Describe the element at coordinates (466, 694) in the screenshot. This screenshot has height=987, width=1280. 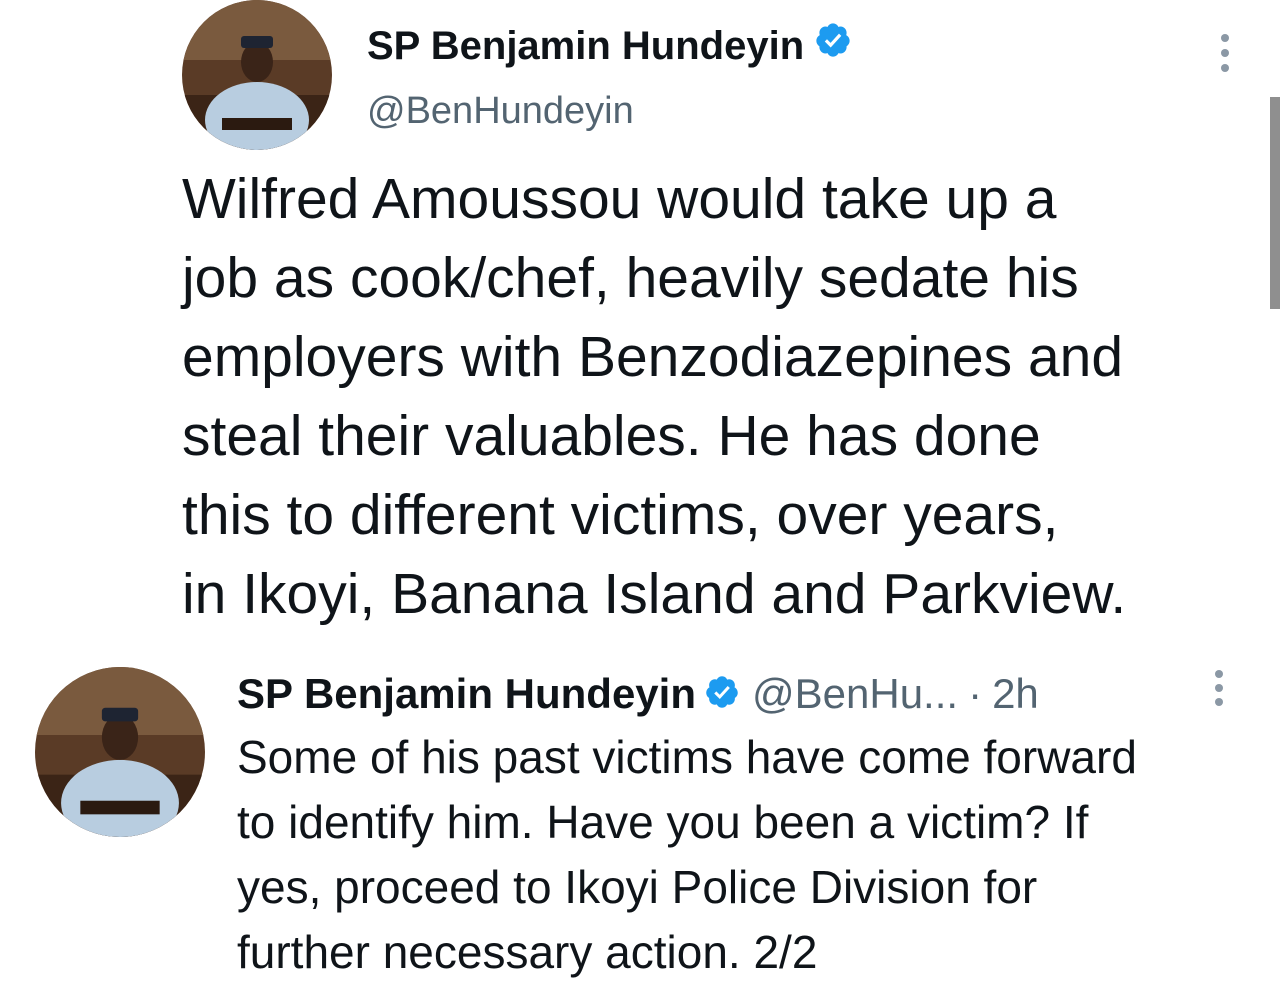
I see `reply-author-name: SP Benjamin Hundeyin` at that location.